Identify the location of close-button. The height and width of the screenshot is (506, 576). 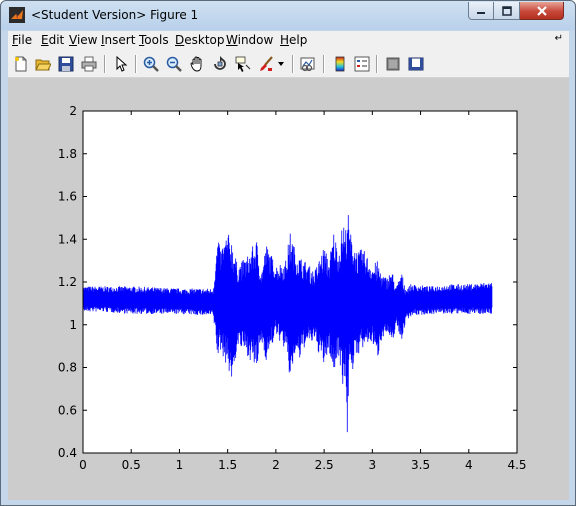
(542, 11).